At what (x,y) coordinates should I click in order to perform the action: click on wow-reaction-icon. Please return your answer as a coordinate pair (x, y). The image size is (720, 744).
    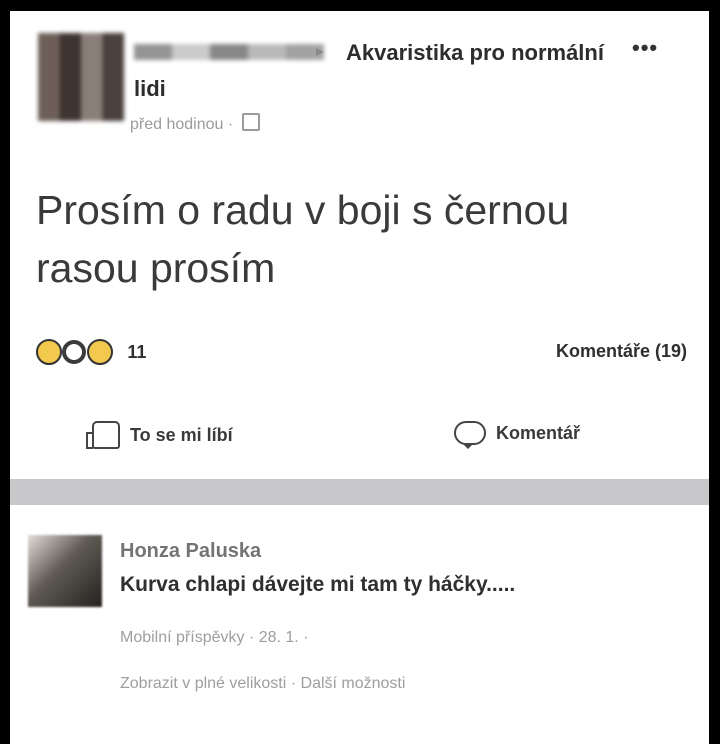
    Looking at the image, I should click on (99, 352).